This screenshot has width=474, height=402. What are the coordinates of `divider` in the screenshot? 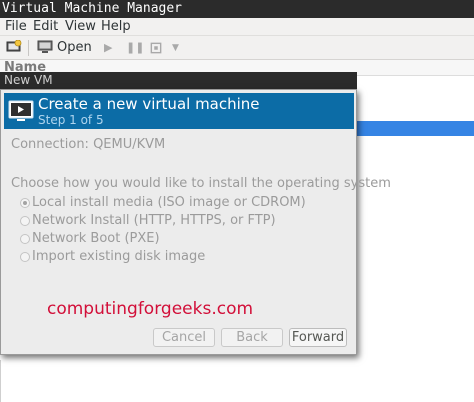 It's located at (0, 381).